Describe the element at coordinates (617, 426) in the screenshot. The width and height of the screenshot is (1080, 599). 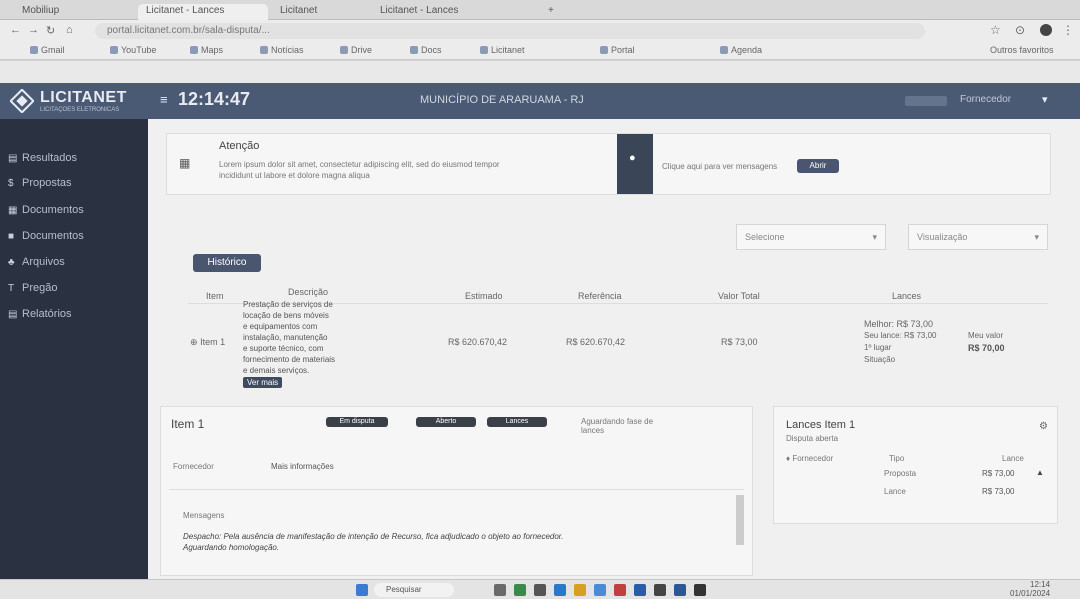
I see `status-note: Aguardando fase de lances` at that location.